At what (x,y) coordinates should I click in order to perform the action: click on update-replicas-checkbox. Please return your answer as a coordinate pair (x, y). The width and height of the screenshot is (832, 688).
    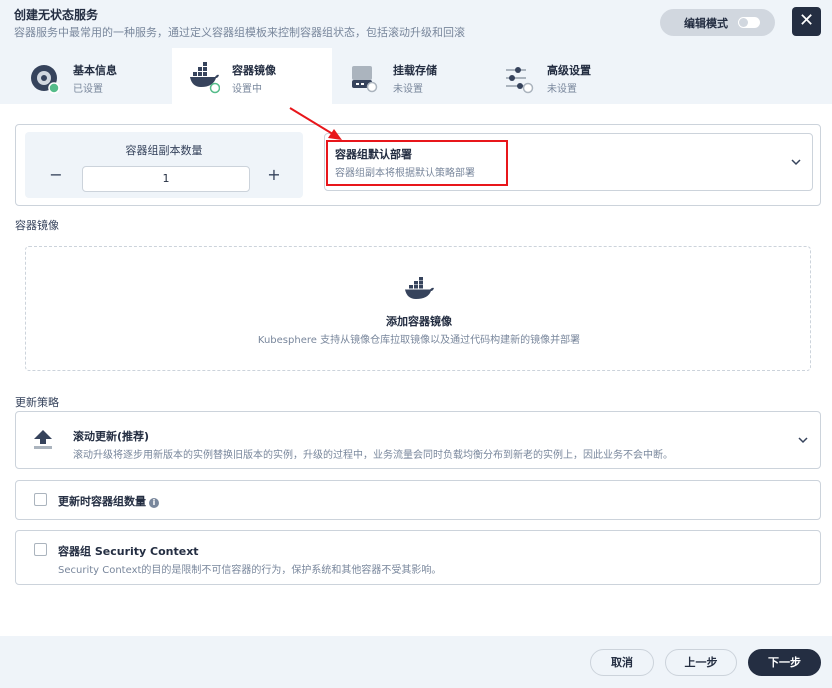
    Looking at the image, I should click on (40, 499).